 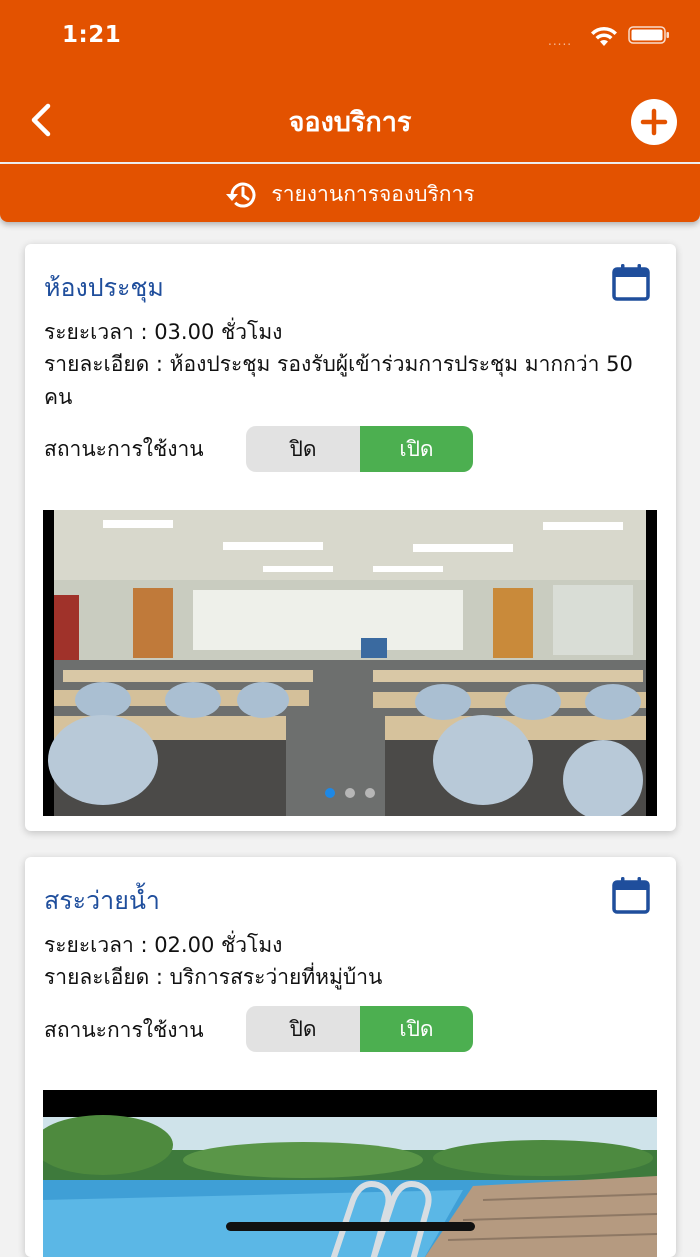 I want to click on app-header: 1:21 ..... จองบริการ, so click(x=350, y=81).